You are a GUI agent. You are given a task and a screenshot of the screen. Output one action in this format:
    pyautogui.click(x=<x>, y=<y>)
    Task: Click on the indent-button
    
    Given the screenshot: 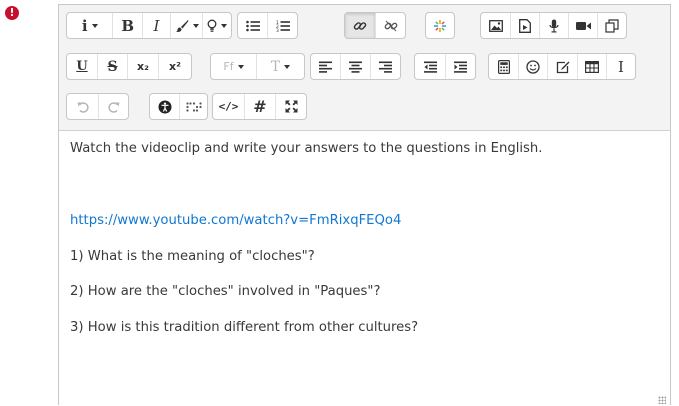 What is the action you would take?
    pyautogui.click(x=460, y=66)
    